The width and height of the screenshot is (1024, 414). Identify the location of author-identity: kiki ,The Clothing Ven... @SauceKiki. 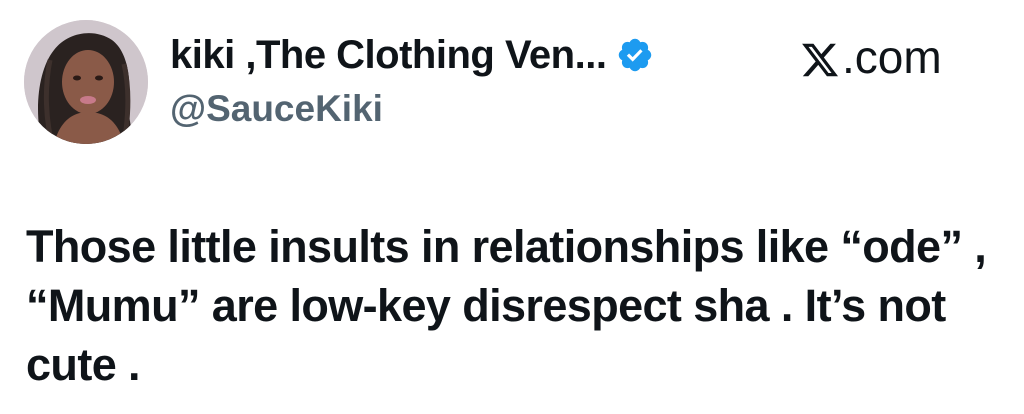
(412, 80).